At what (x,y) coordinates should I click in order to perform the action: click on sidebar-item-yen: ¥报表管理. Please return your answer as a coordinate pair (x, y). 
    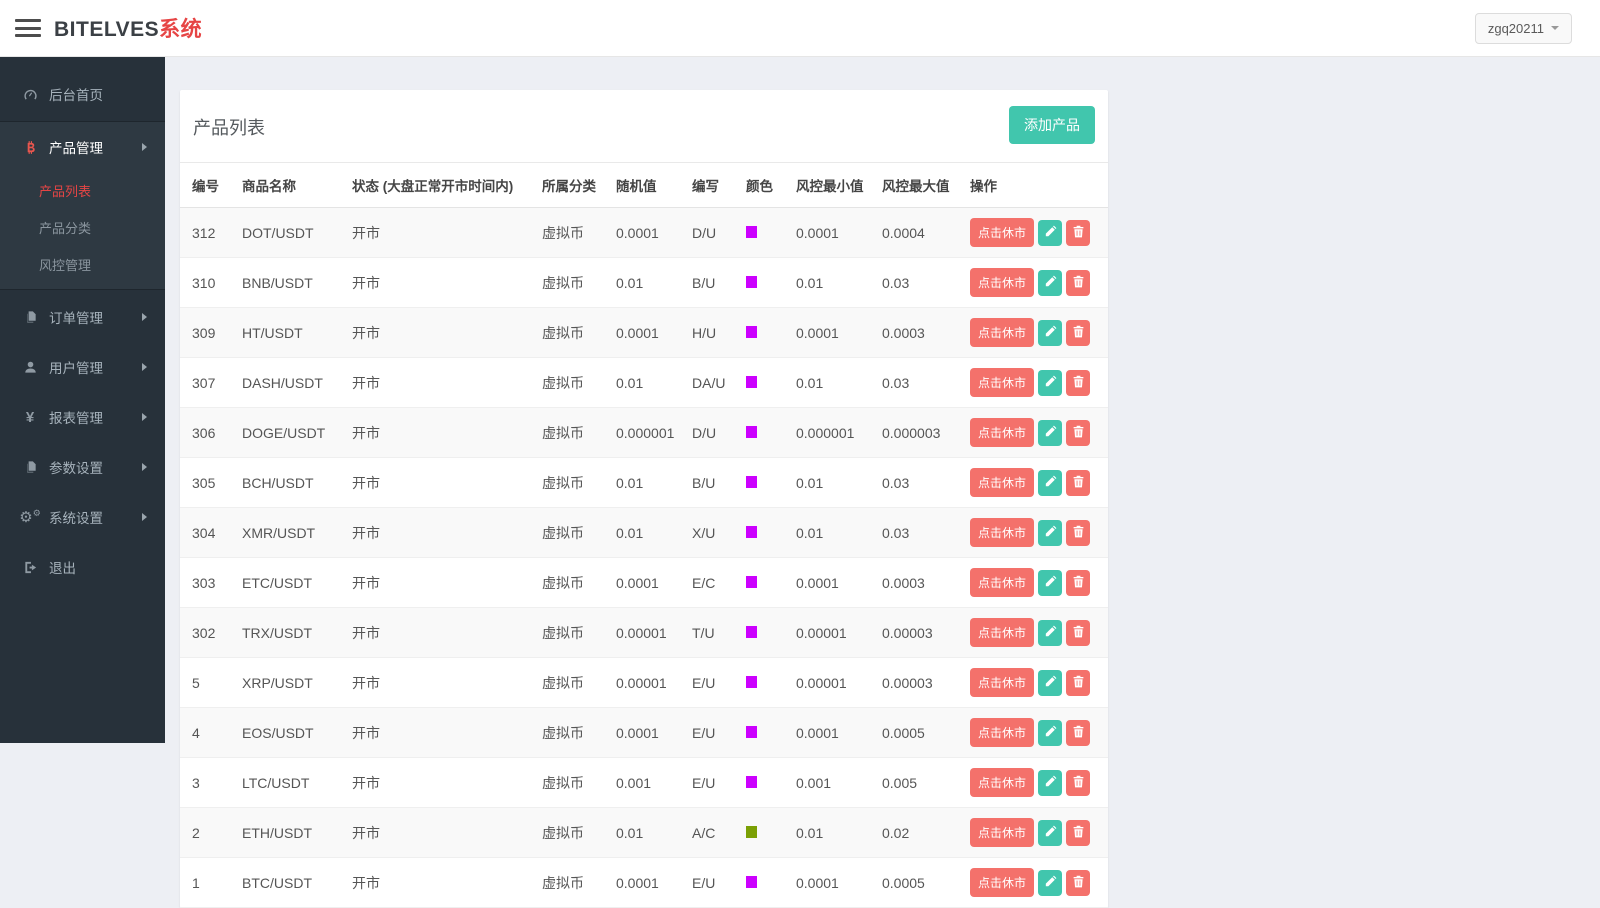
    Looking at the image, I should click on (82, 417).